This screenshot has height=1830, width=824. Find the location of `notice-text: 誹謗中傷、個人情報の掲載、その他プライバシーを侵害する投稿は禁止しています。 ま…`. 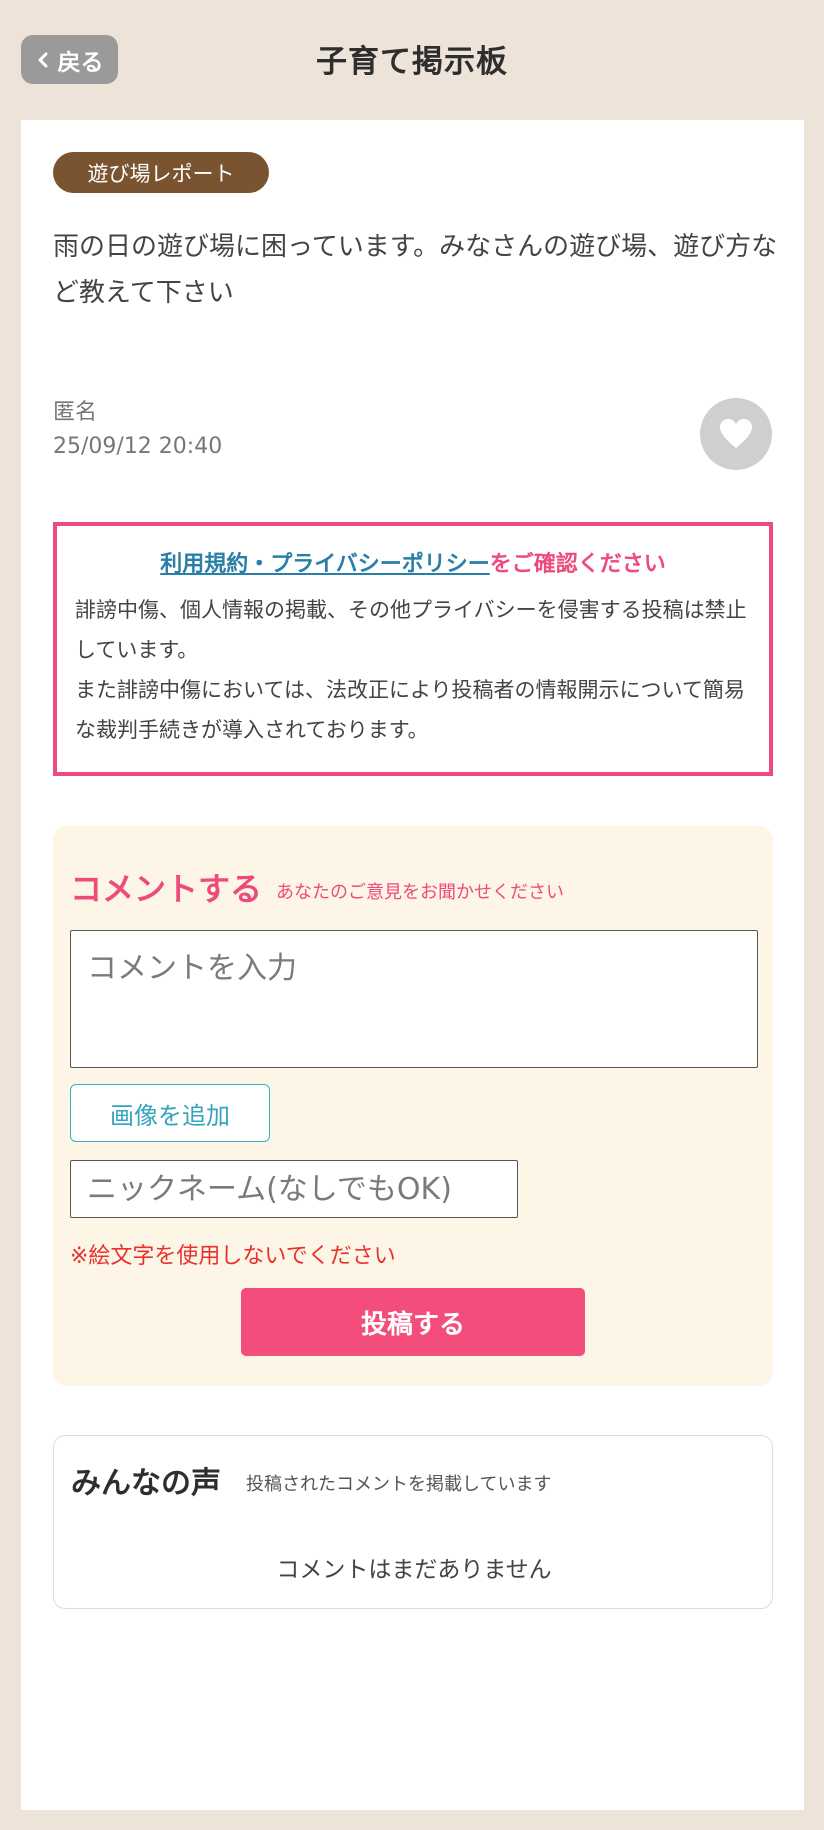

notice-text: 誹謗中傷、個人情報の掲載、その他プライバシーを侵害する投稿は禁止しています。 ま… is located at coordinates (411, 670).